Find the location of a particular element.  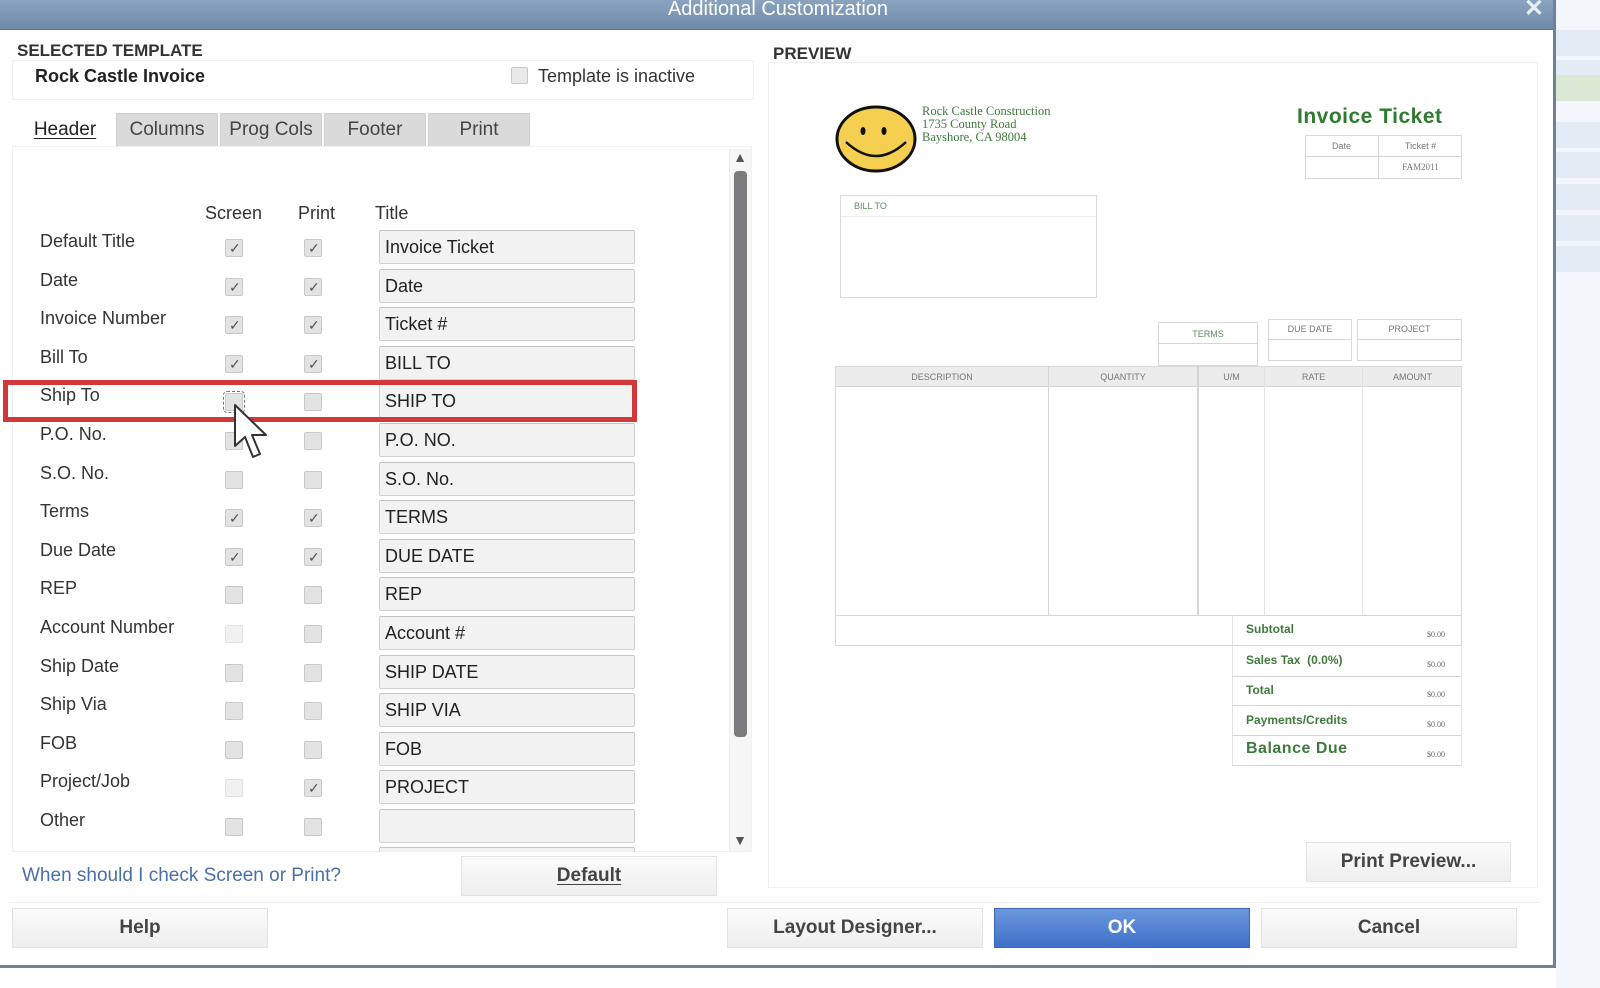

bill-to-label: BILL TO is located at coordinates (870, 206).